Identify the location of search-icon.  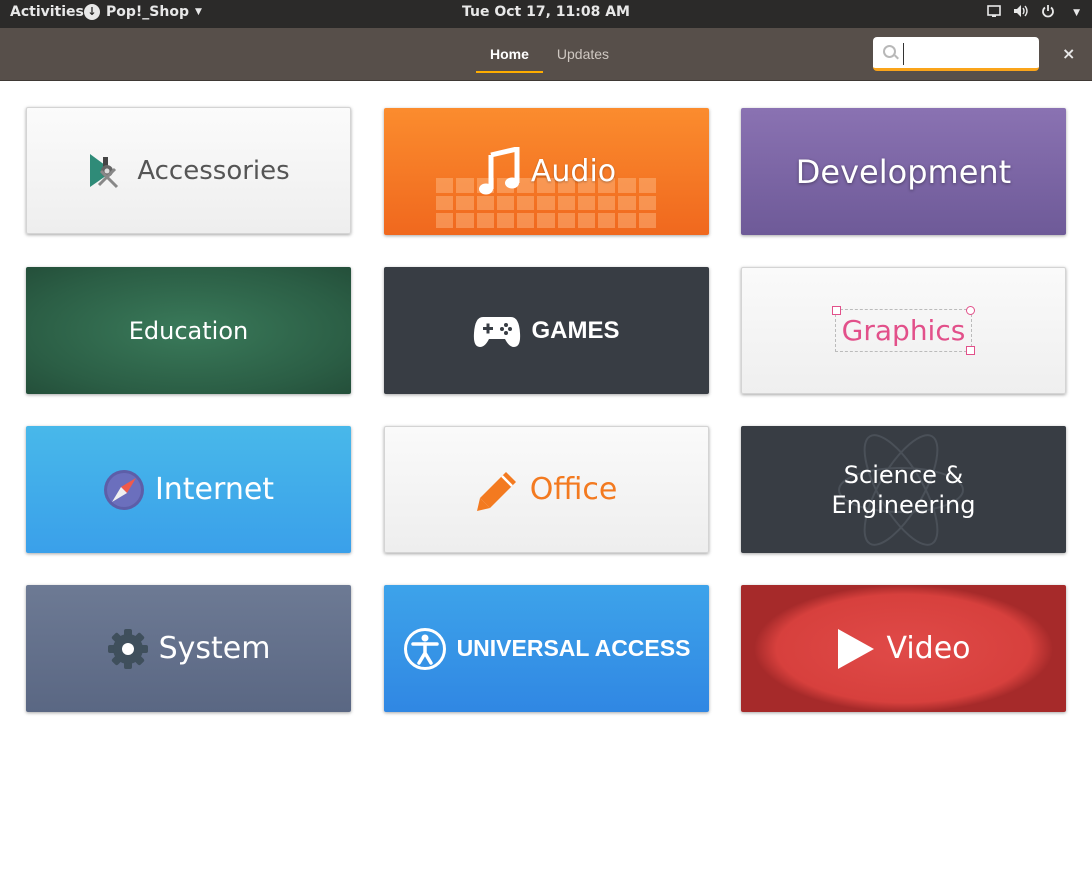
(889, 51).